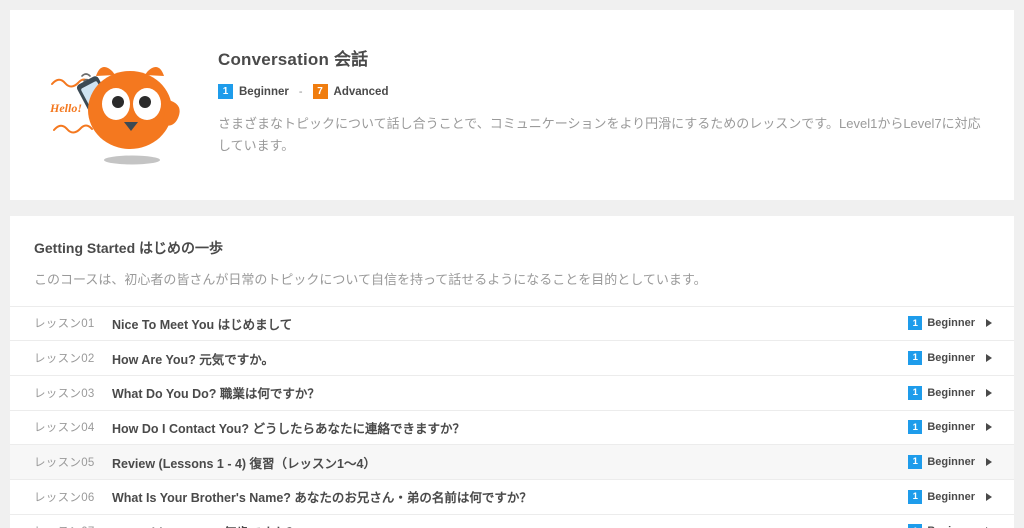 The image size is (1024, 528). What do you see at coordinates (64, 463) in the screenshot?
I see `lesson-number: レッスン05` at bounding box center [64, 463].